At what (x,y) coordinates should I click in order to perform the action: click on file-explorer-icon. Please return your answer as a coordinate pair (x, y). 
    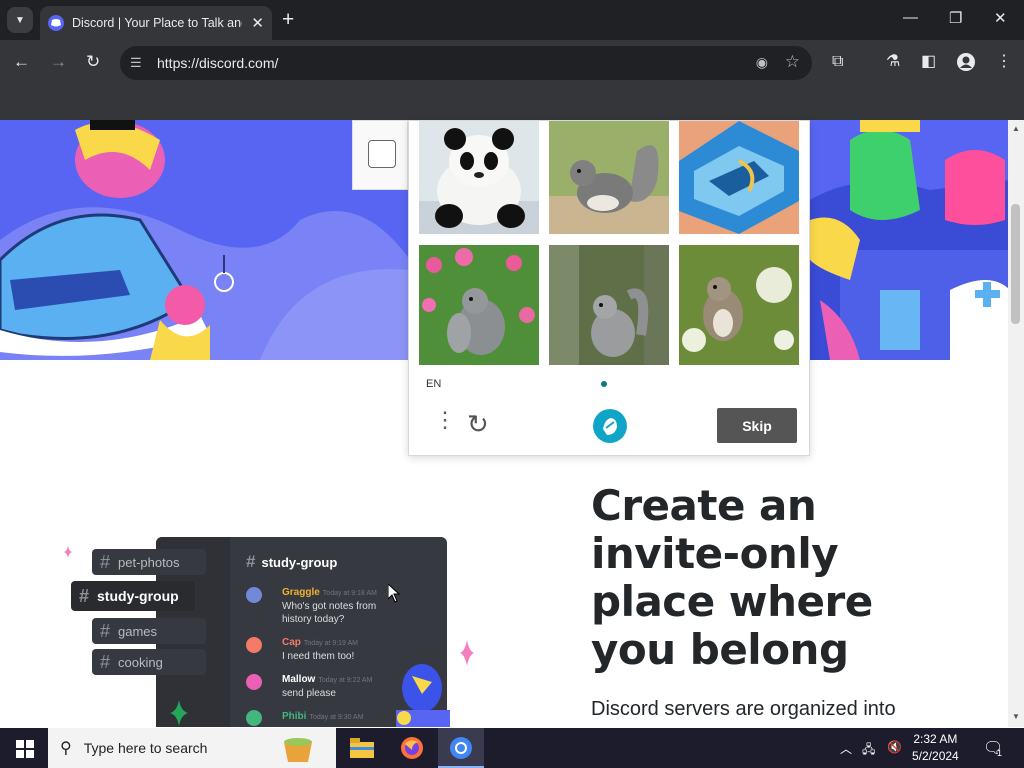
    Looking at the image, I should click on (362, 749).